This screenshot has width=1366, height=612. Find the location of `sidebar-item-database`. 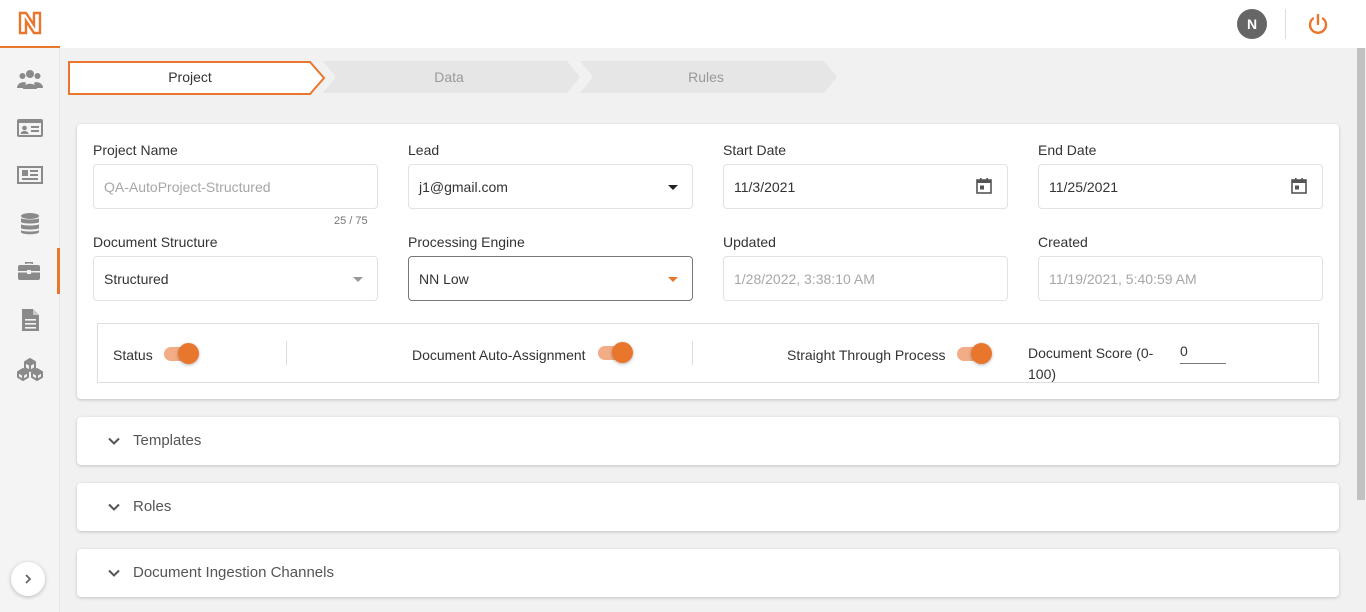

sidebar-item-database is located at coordinates (30, 224).